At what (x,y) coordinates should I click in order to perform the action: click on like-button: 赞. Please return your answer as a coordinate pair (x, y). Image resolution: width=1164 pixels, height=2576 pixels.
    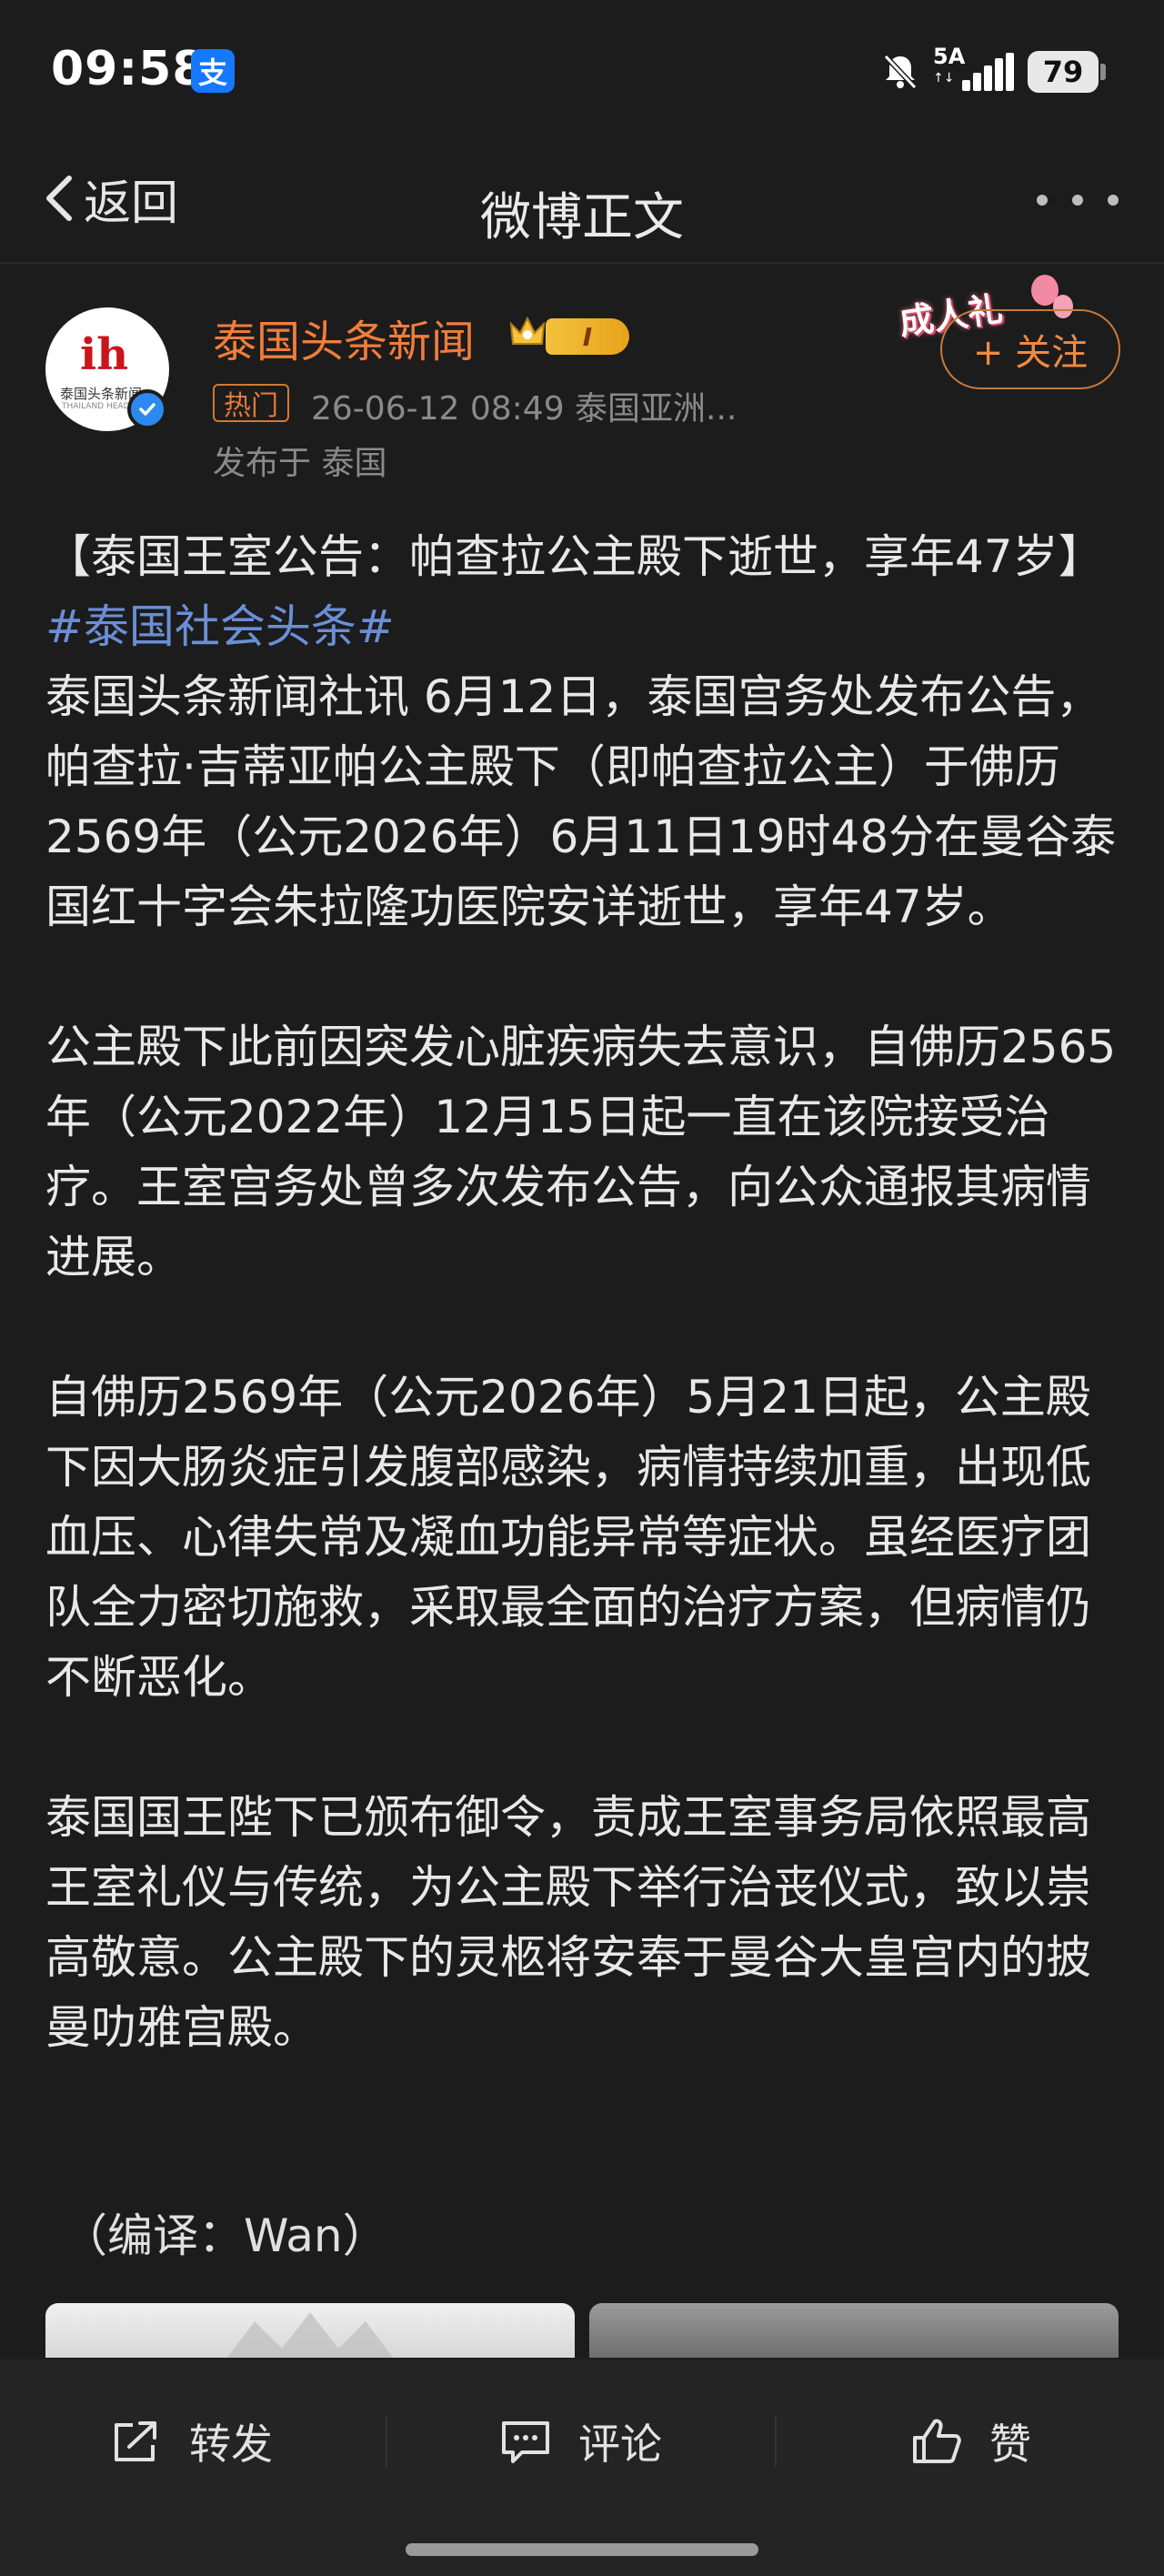
    Looking at the image, I should click on (970, 2441).